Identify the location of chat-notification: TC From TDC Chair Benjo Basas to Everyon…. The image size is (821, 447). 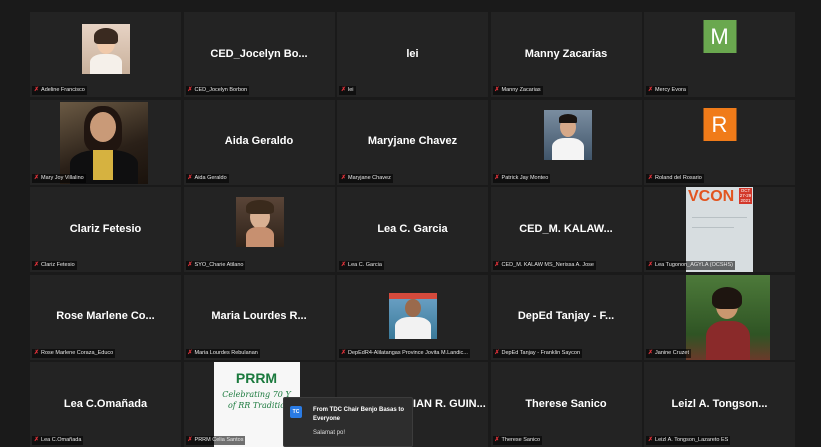
(348, 422).